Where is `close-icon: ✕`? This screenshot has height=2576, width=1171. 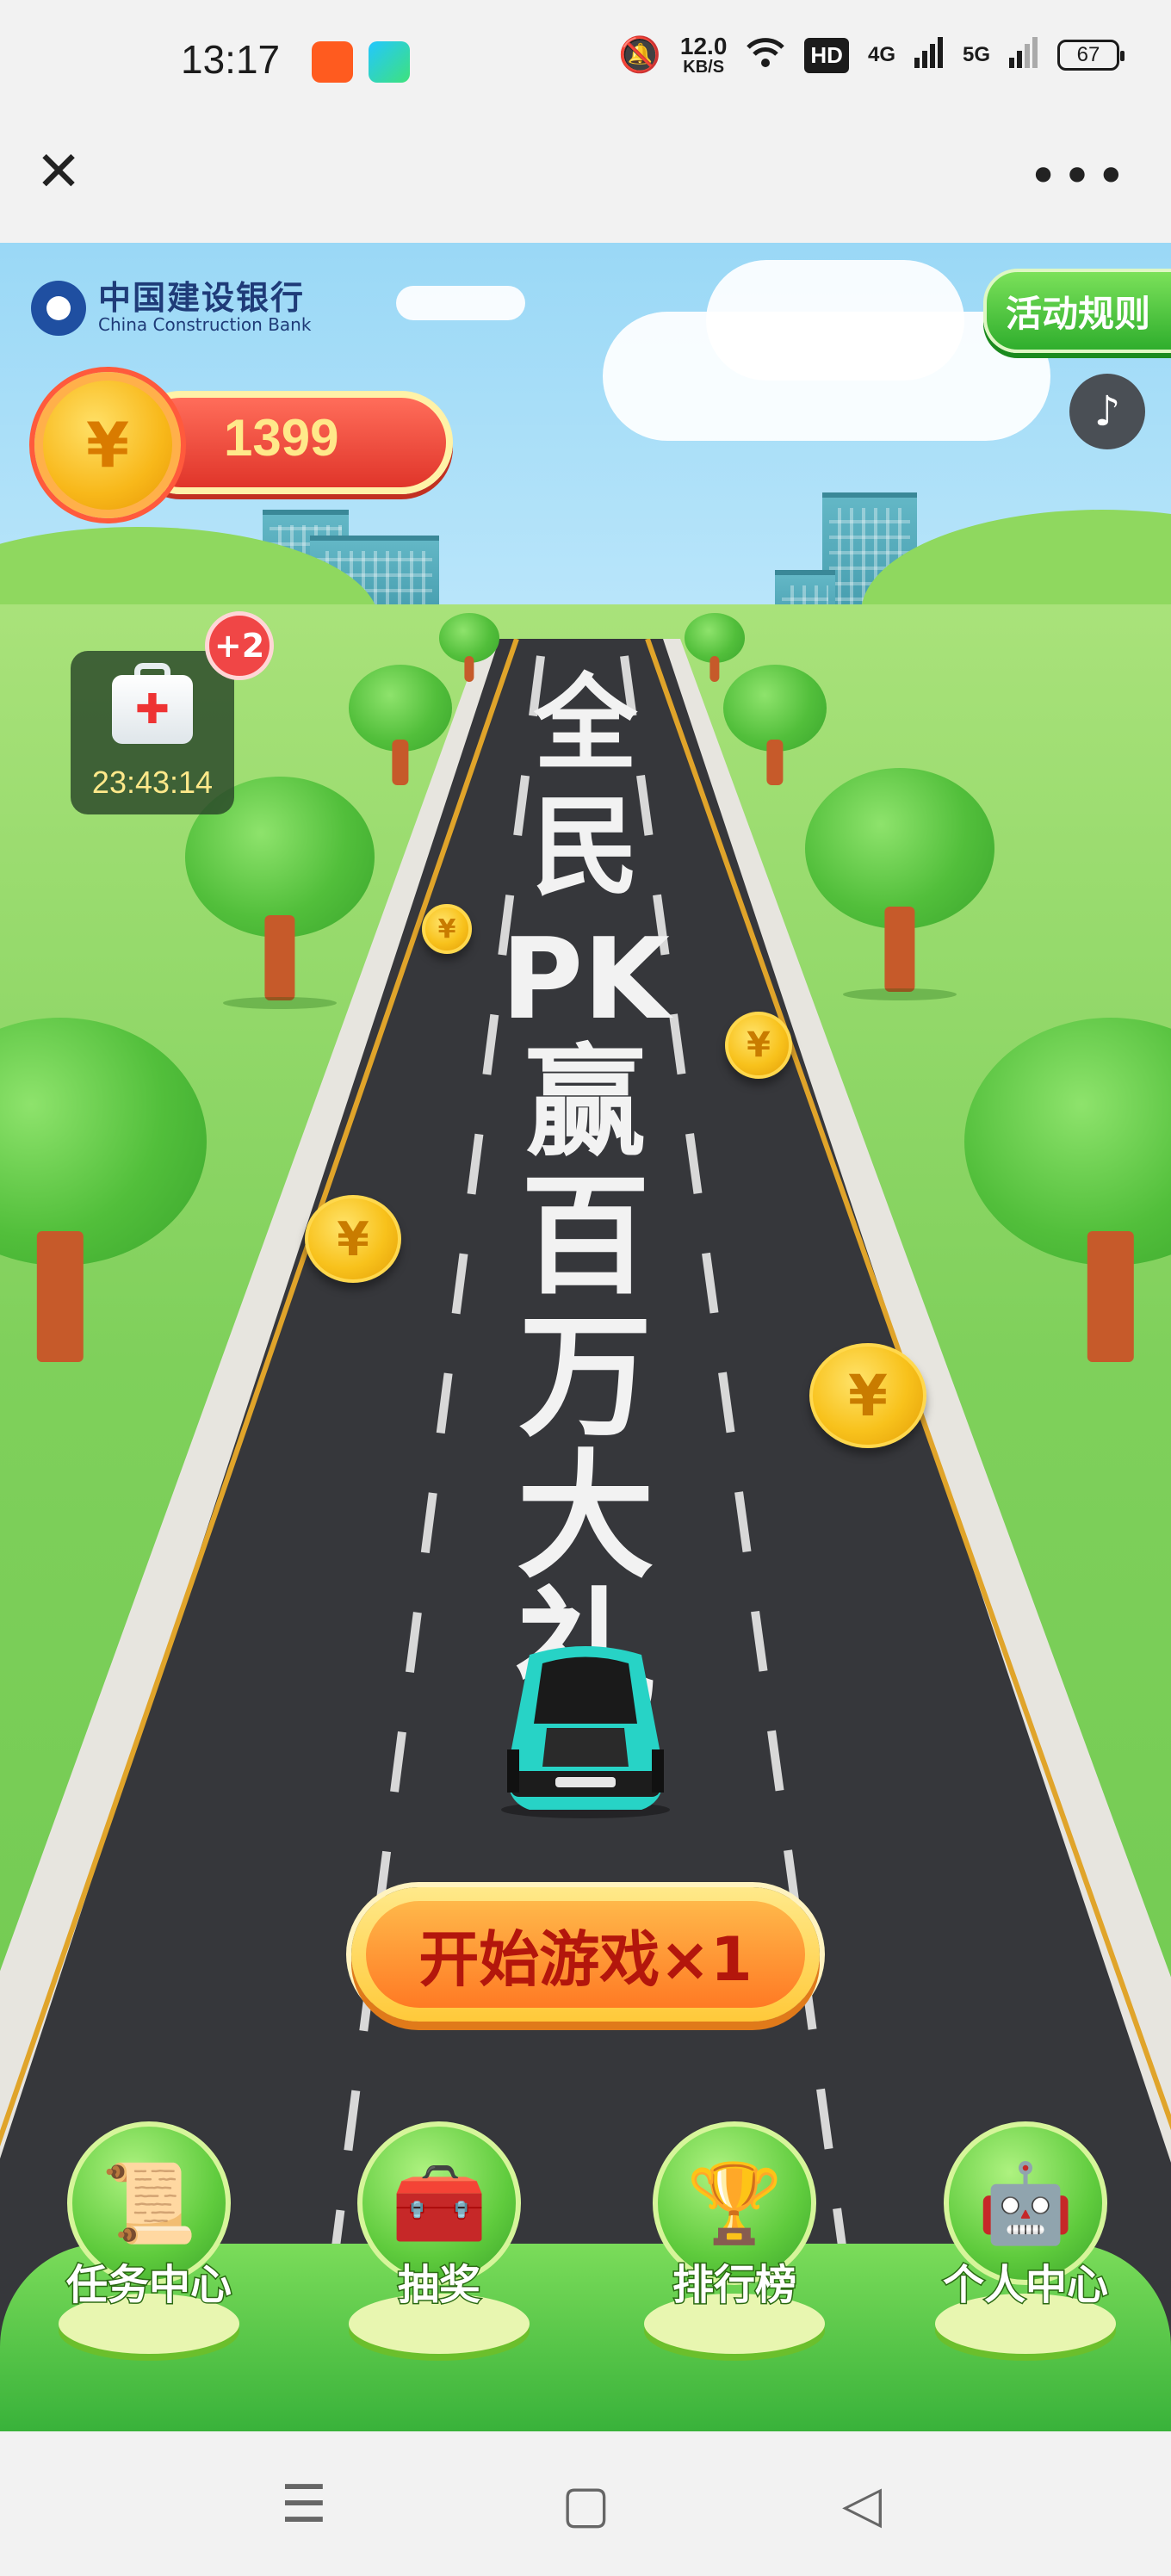
close-icon: ✕ is located at coordinates (58, 172).